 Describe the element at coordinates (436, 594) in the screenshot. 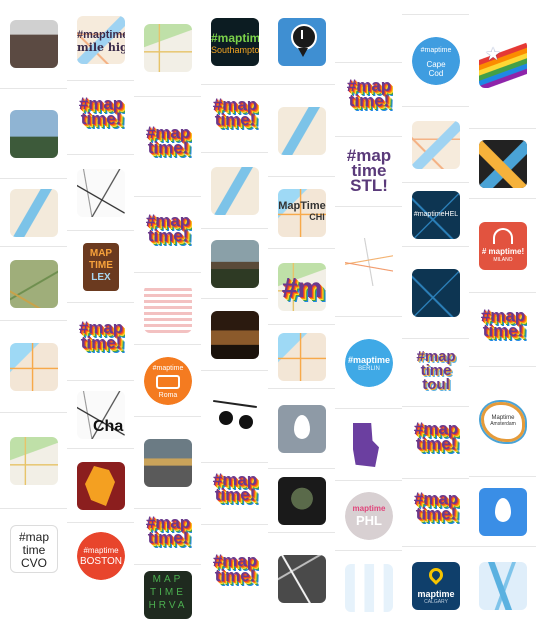

I see `tile-label: maptime` at that location.